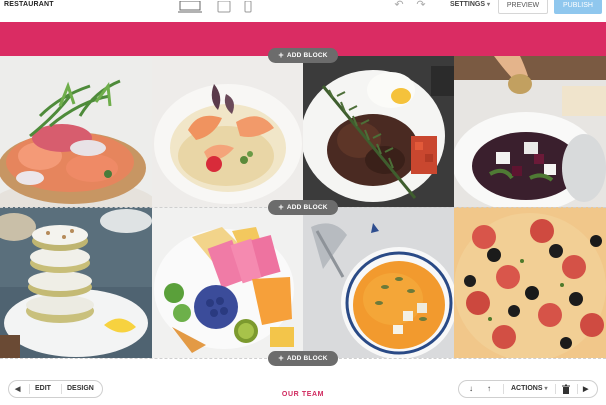 The width and height of the screenshot is (606, 405). Describe the element at coordinates (378, 131) in the screenshot. I see `gallery-image-steak` at that location.